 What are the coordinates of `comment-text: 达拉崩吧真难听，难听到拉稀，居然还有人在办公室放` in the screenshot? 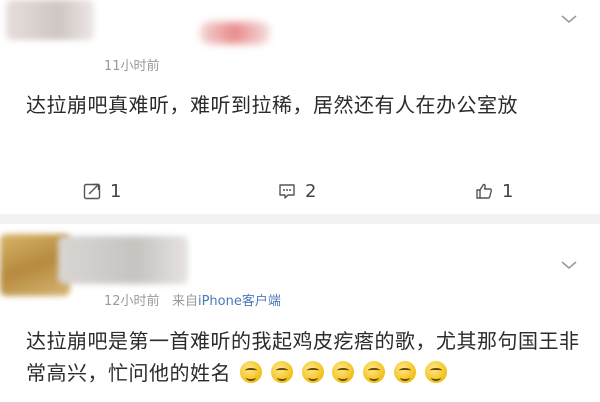 It's located at (272, 105).